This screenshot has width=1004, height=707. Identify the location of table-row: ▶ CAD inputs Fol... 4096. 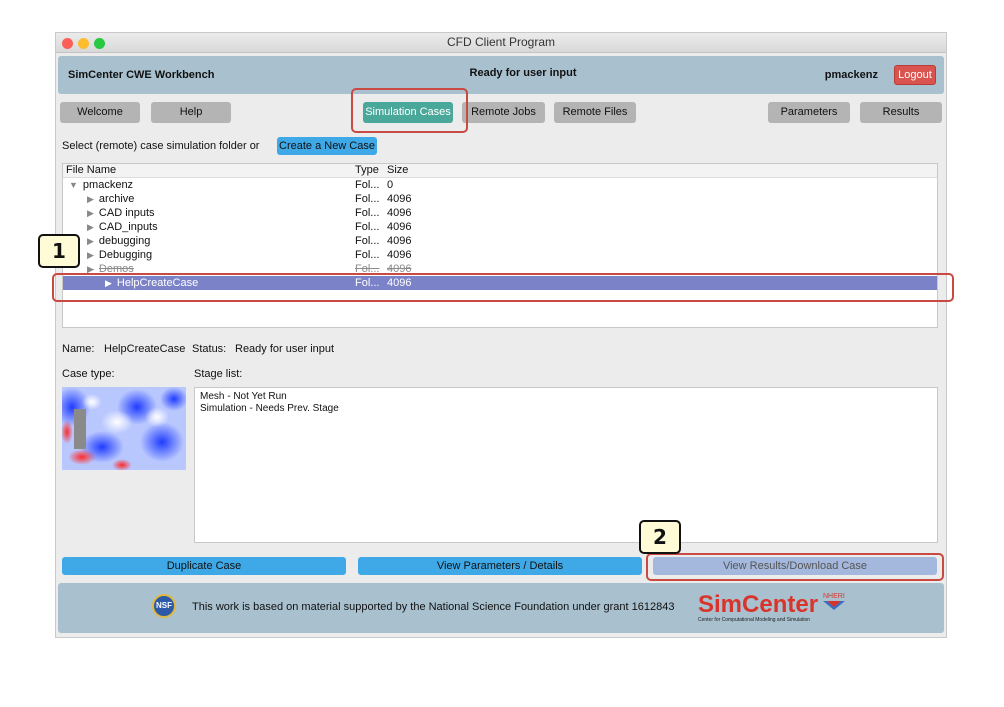
(500, 213).